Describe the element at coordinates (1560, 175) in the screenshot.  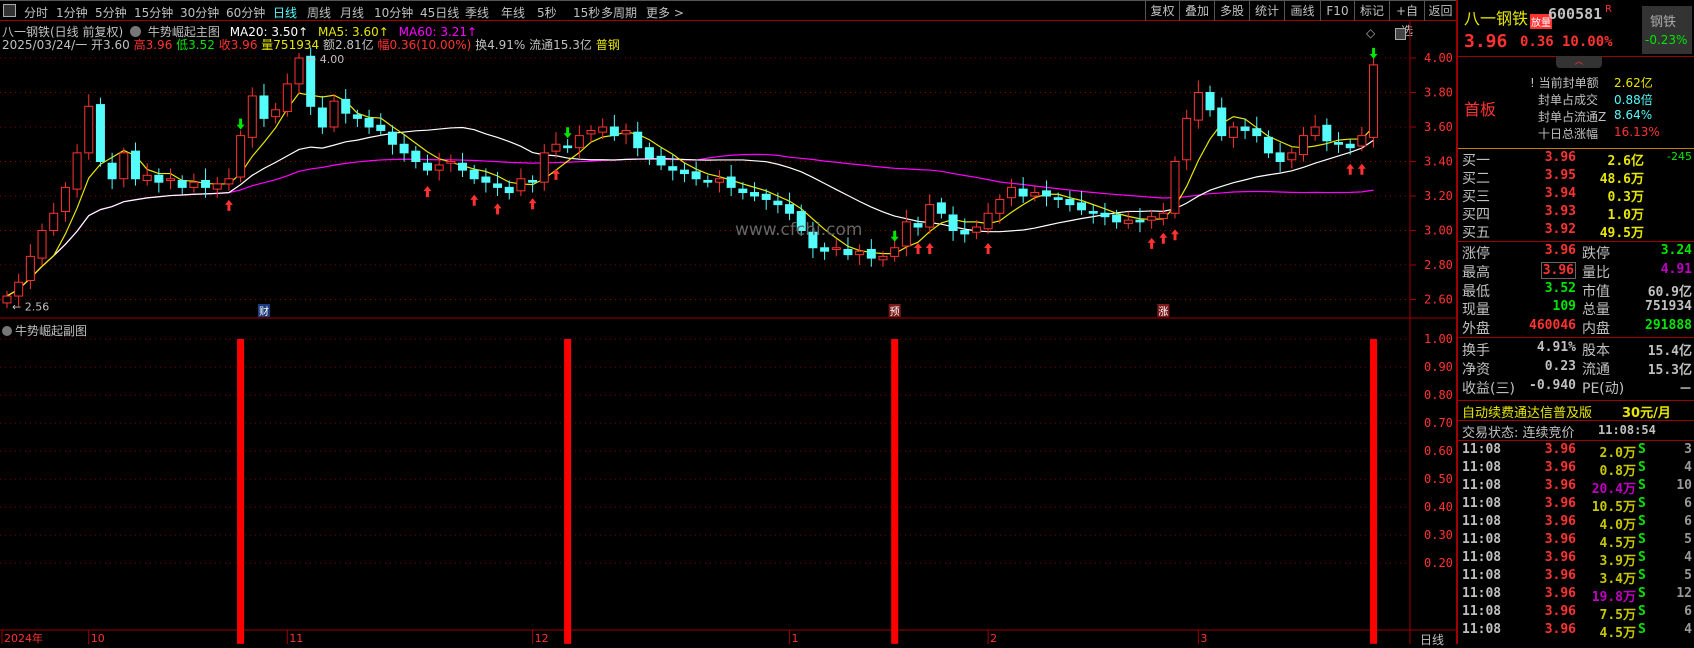
I see `bid-price: 3.95` at that location.